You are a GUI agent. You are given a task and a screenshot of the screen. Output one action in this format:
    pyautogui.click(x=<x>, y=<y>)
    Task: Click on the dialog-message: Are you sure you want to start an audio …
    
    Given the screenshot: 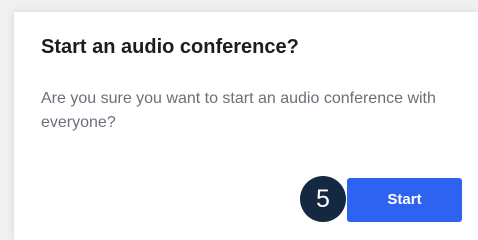 What is the action you would take?
    pyautogui.click(x=238, y=110)
    